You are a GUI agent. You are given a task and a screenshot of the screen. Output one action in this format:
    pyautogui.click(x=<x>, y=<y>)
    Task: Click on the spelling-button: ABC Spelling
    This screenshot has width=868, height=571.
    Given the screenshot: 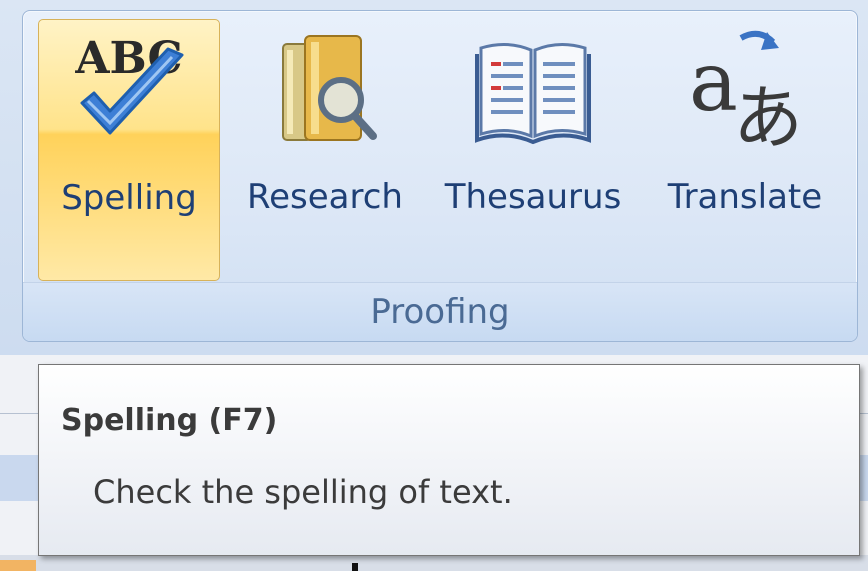 What is the action you would take?
    pyautogui.click(x=129, y=150)
    